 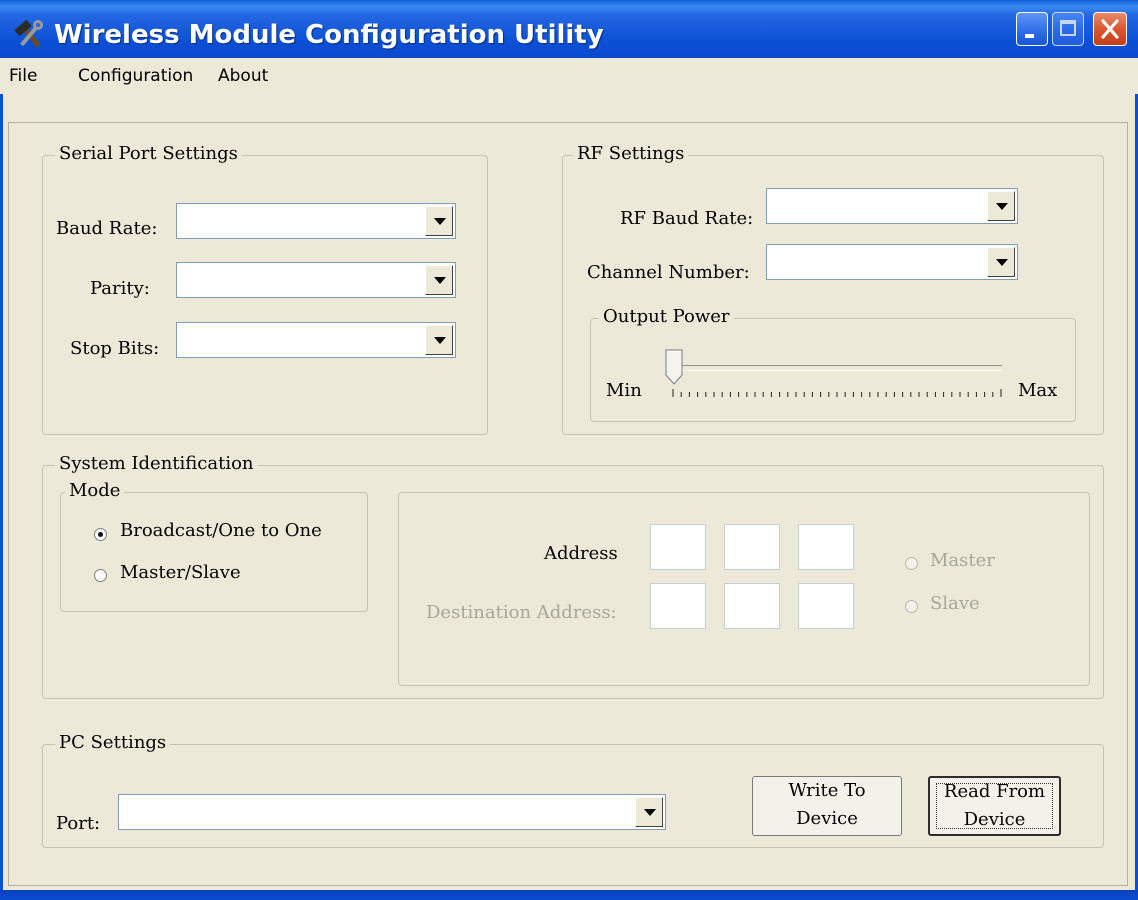 What do you see at coordinates (115, 348) in the screenshot?
I see `stop-bits-label: Stop Bits:` at bounding box center [115, 348].